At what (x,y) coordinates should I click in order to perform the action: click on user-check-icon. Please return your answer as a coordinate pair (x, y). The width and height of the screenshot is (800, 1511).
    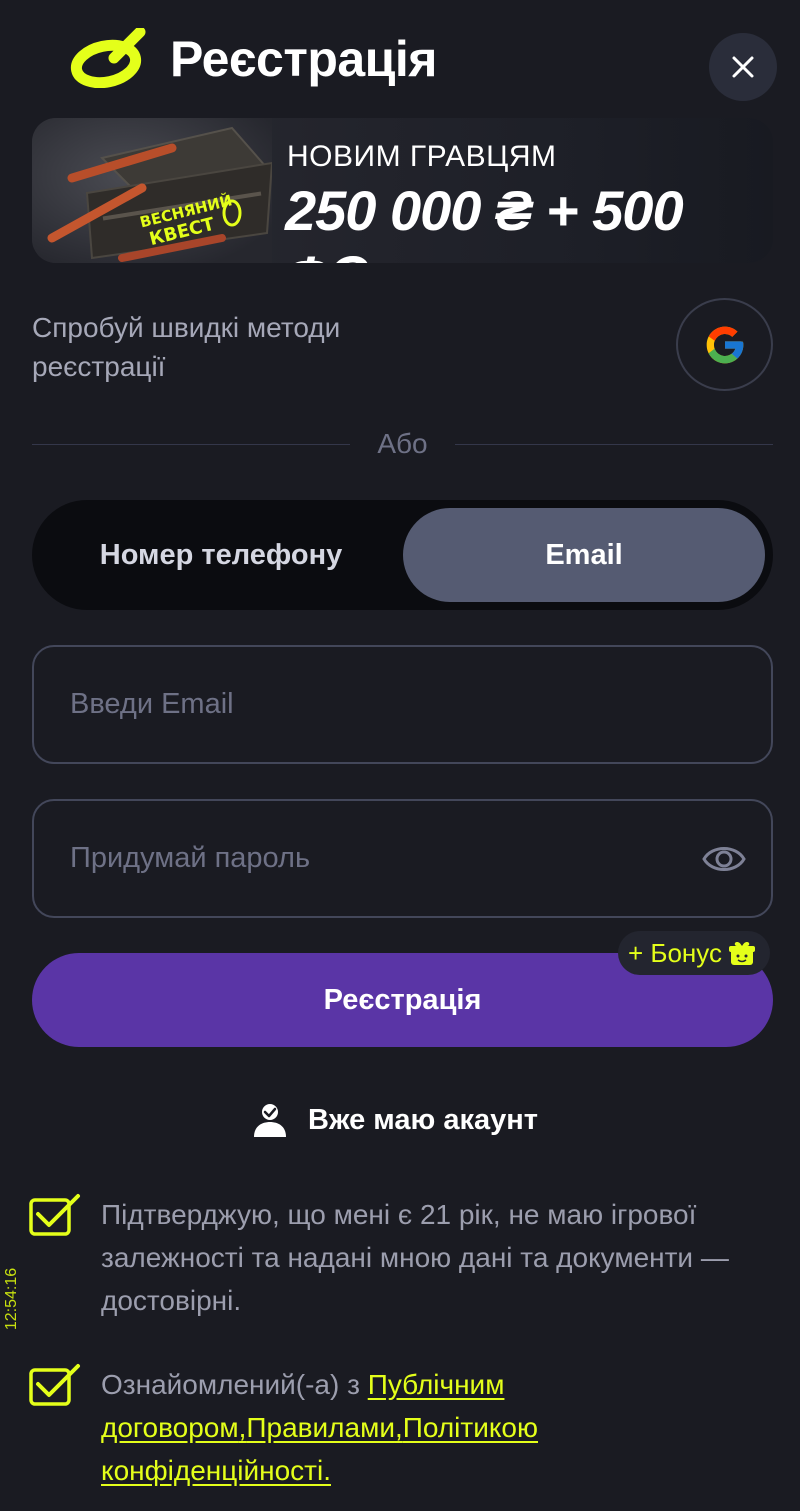
    Looking at the image, I should click on (270, 1120).